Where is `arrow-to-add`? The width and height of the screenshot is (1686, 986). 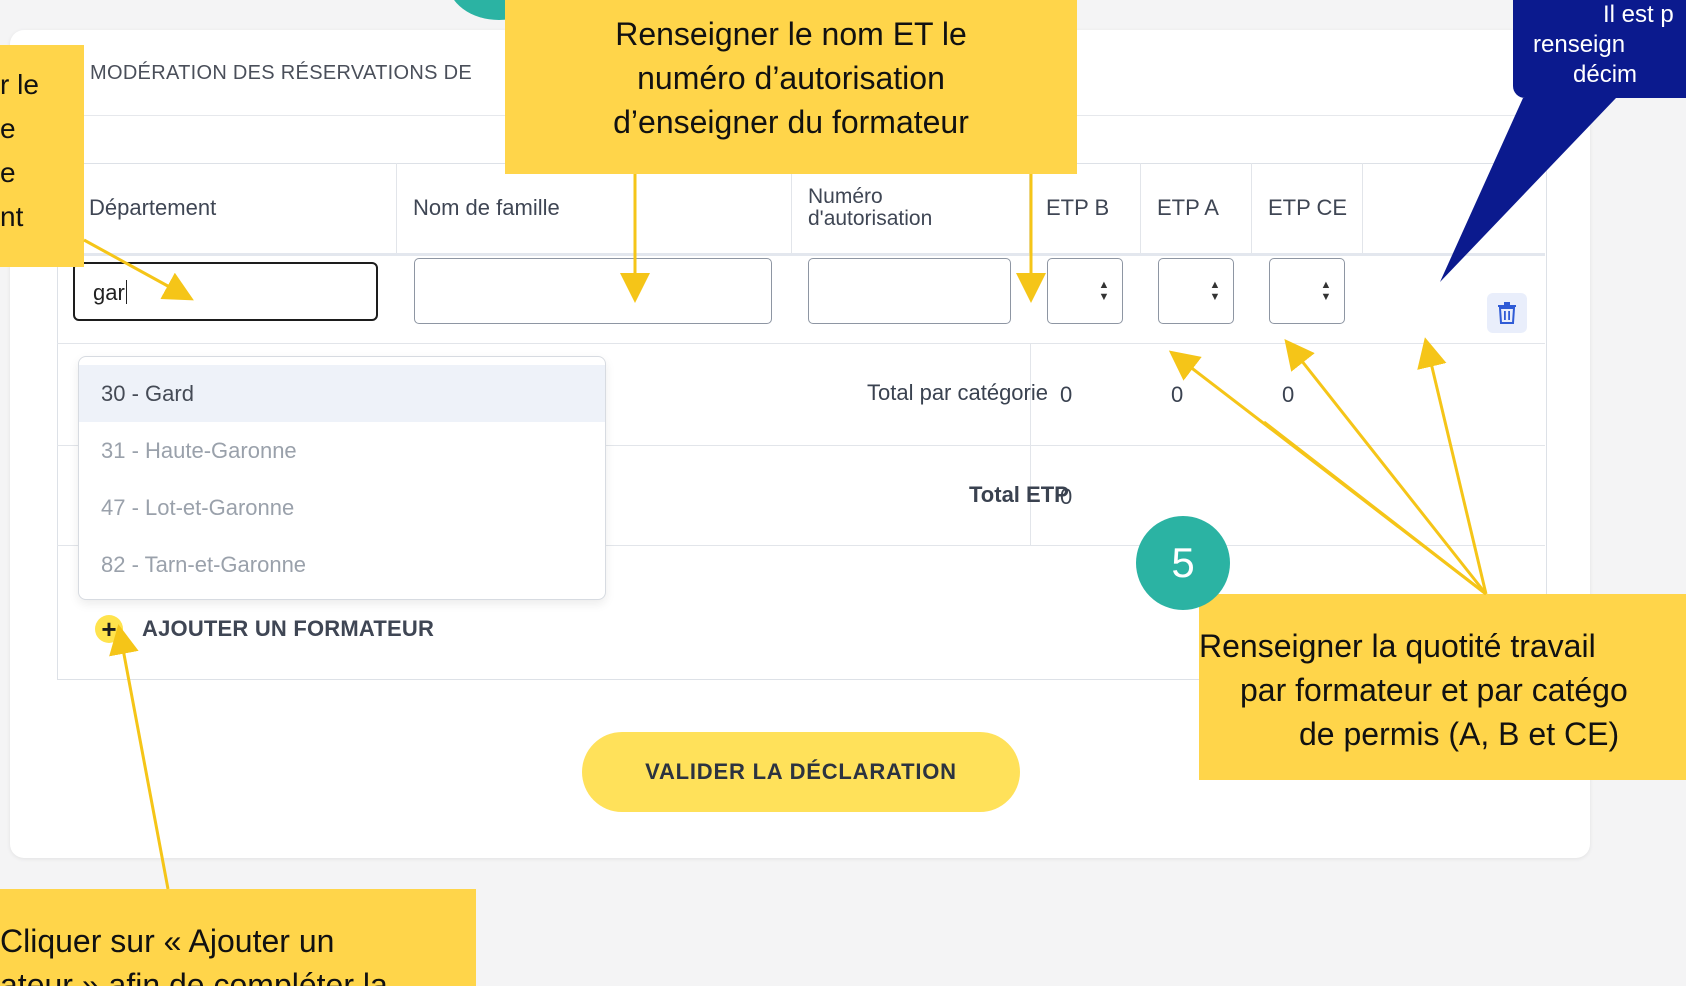
arrow-to-add is located at coordinates (139, 757).